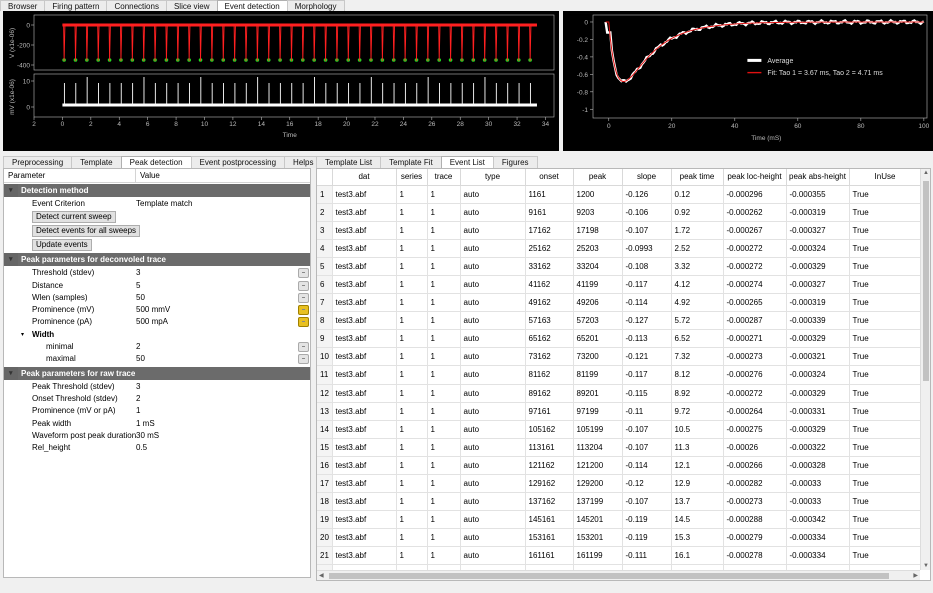 This screenshot has width=933, height=593. What do you see at coordinates (157, 436) in the screenshot?
I see `param-row-waveform-post-peak-duration: Waveform post peak duration 30 mS` at bounding box center [157, 436].